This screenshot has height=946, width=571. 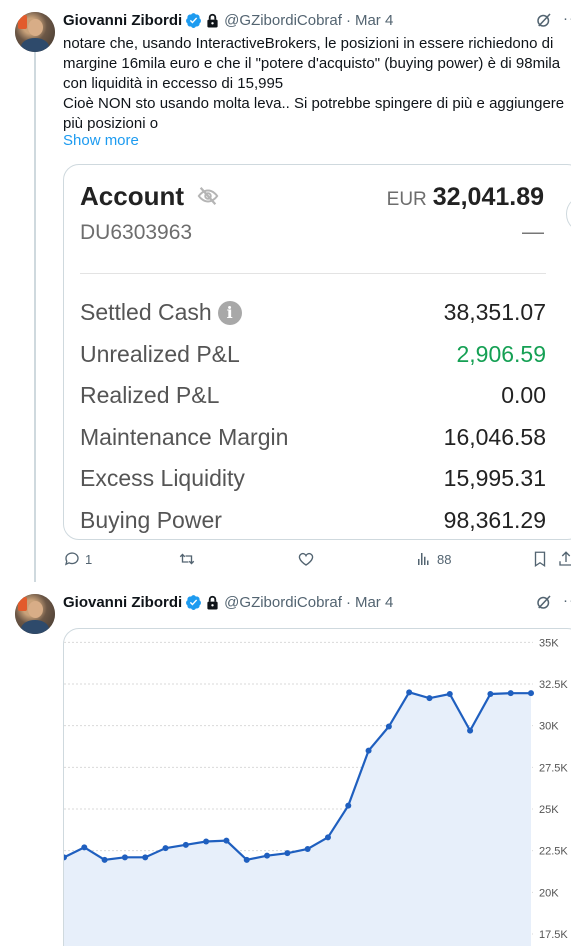 I want to click on reply-button: 1, so click(x=77, y=559).